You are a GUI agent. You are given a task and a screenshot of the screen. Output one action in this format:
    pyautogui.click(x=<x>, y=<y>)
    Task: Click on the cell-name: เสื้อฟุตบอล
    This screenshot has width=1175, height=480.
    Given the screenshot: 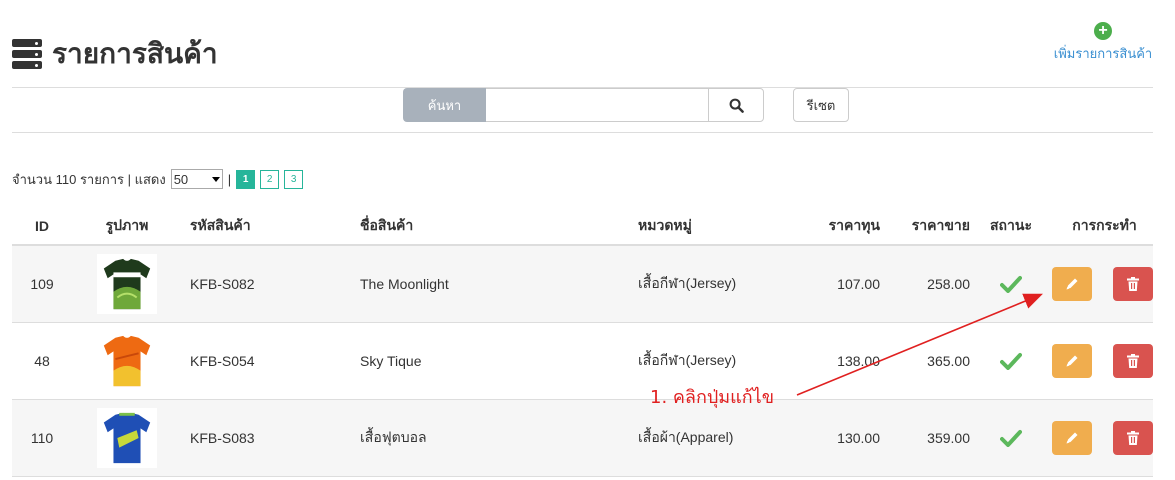 What is the action you would take?
    pyautogui.click(x=393, y=437)
    